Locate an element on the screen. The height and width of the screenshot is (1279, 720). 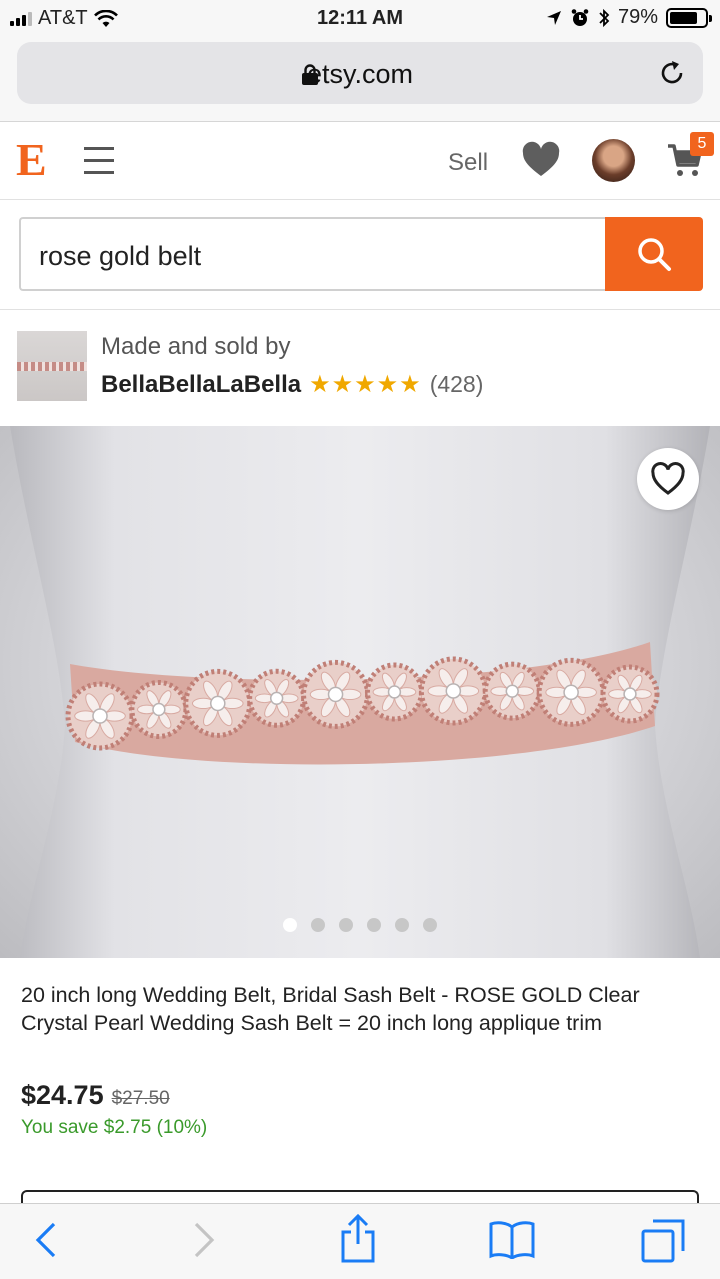
search-row: rose gold belt is located at coordinates (360, 255).